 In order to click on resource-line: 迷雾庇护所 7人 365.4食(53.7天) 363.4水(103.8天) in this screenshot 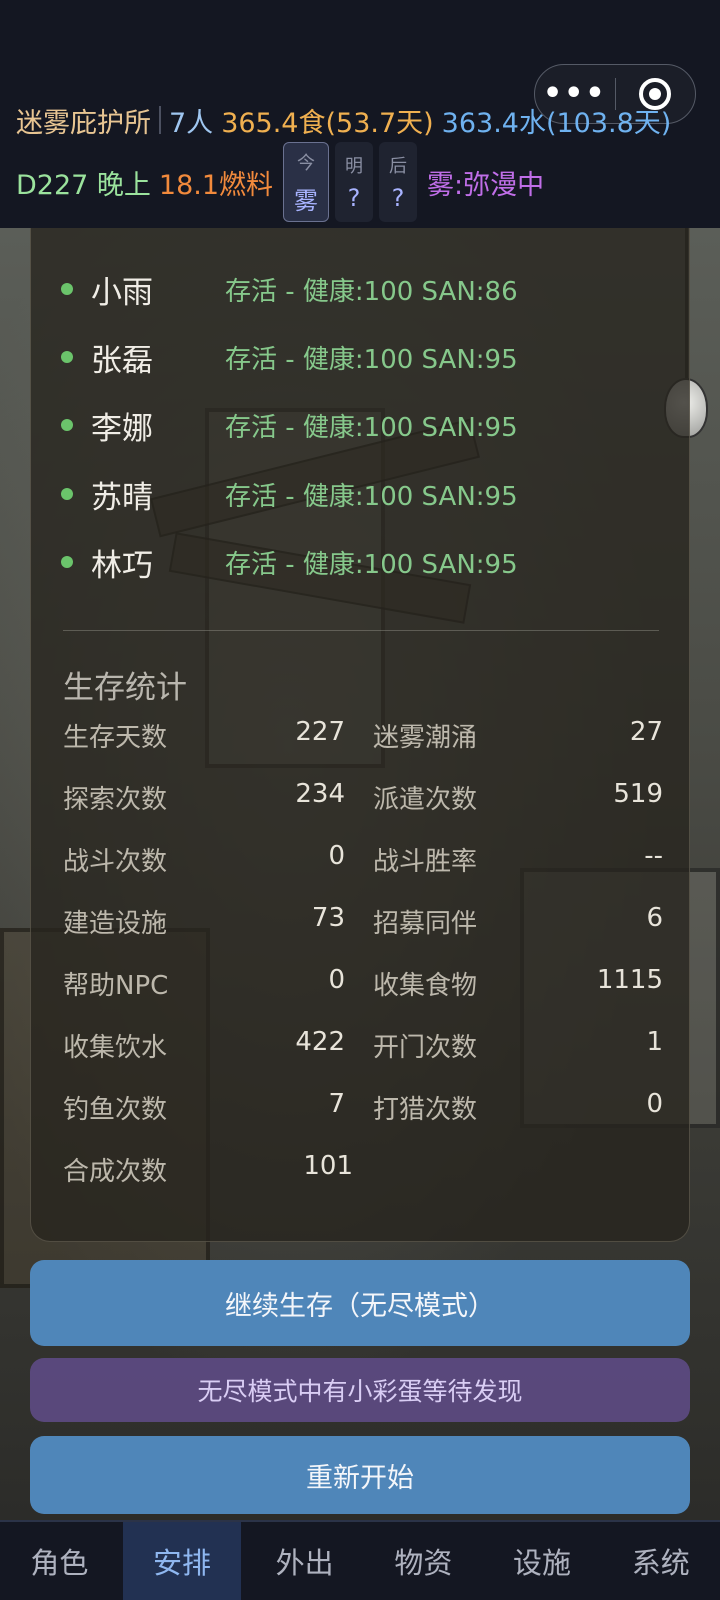, I will do `click(343, 120)`.